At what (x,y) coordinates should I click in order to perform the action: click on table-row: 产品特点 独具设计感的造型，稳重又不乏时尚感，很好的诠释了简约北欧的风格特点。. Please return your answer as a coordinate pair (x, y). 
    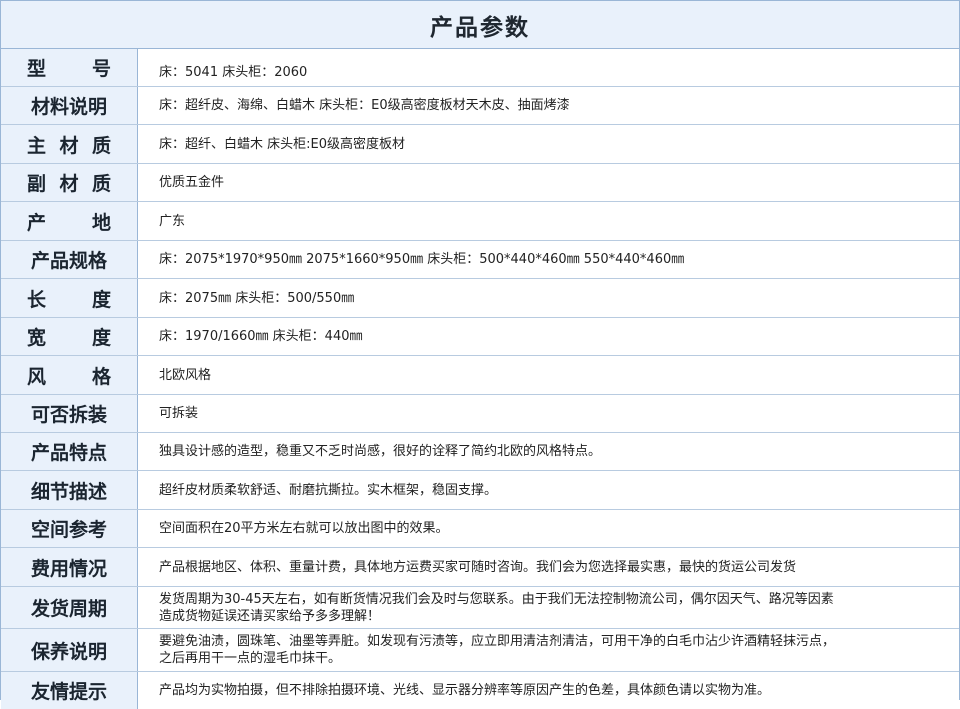
    Looking at the image, I should click on (480, 452).